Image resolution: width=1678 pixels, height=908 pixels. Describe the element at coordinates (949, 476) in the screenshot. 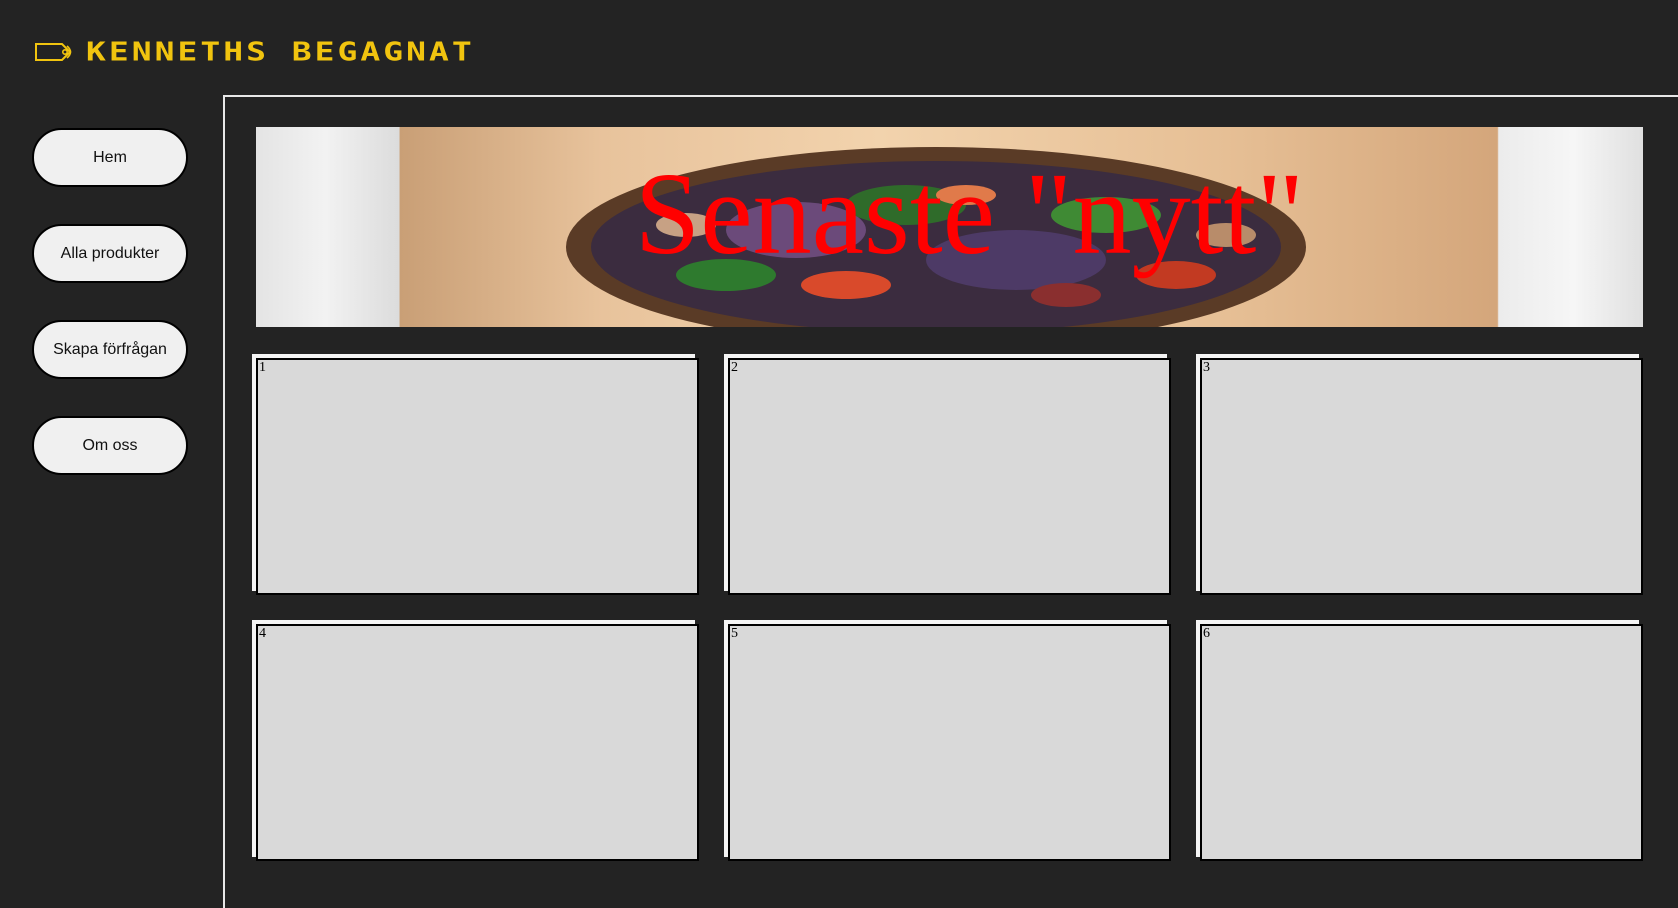

I see `product-card: 2` at that location.